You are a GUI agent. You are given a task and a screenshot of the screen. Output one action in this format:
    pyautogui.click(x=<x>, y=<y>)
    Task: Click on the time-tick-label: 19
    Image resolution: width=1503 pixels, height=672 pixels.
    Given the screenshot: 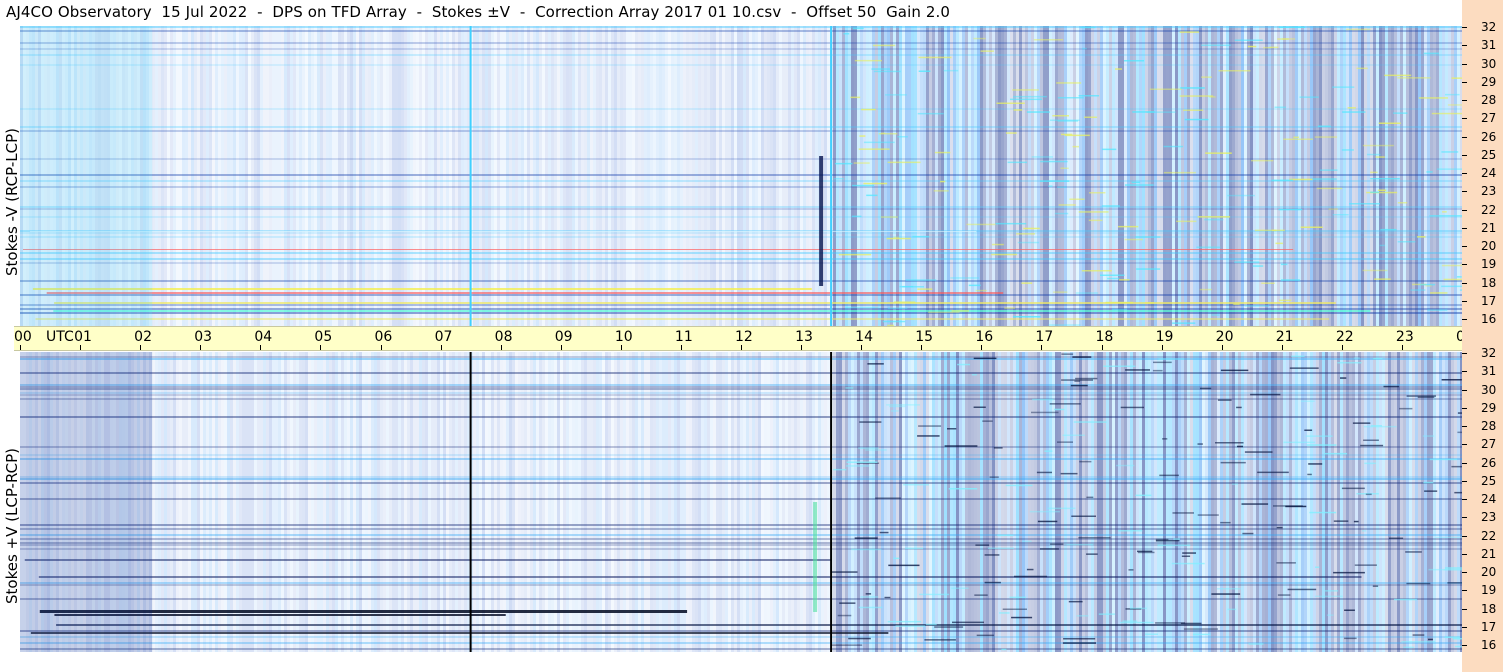 What is the action you would take?
    pyautogui.click(x=1164, y=337)
    